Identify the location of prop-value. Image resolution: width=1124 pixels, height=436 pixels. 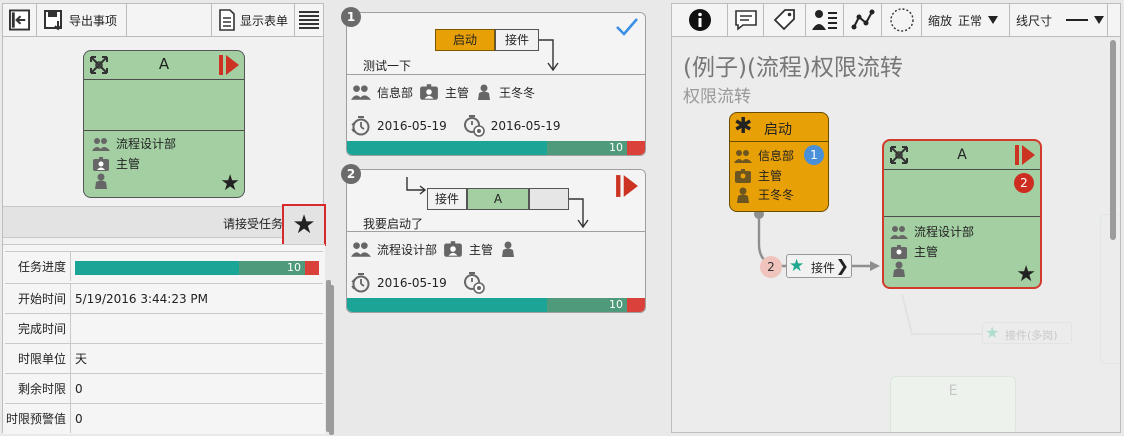
(197, 328).